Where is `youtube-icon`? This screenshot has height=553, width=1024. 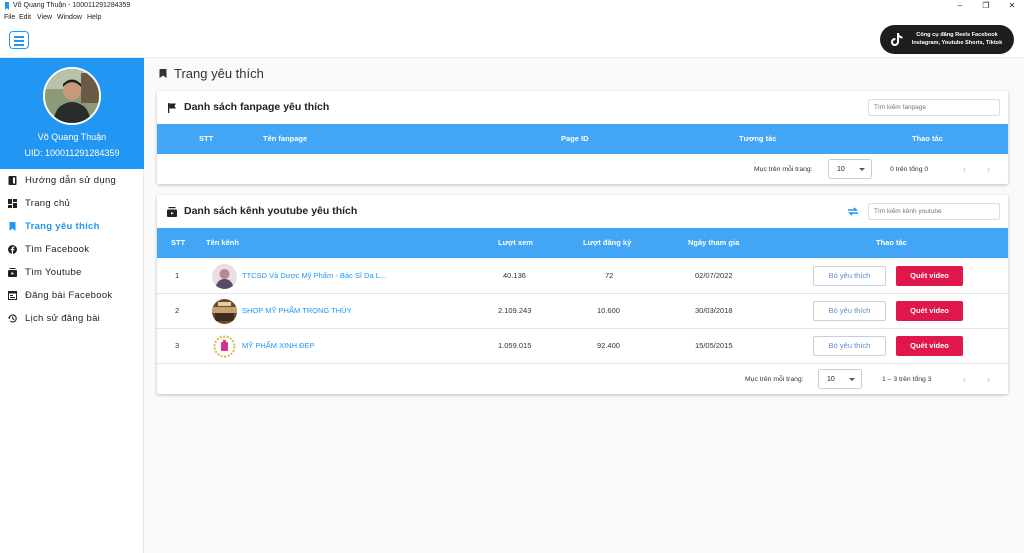
youtube-icon is located at coordinates (12, 272).